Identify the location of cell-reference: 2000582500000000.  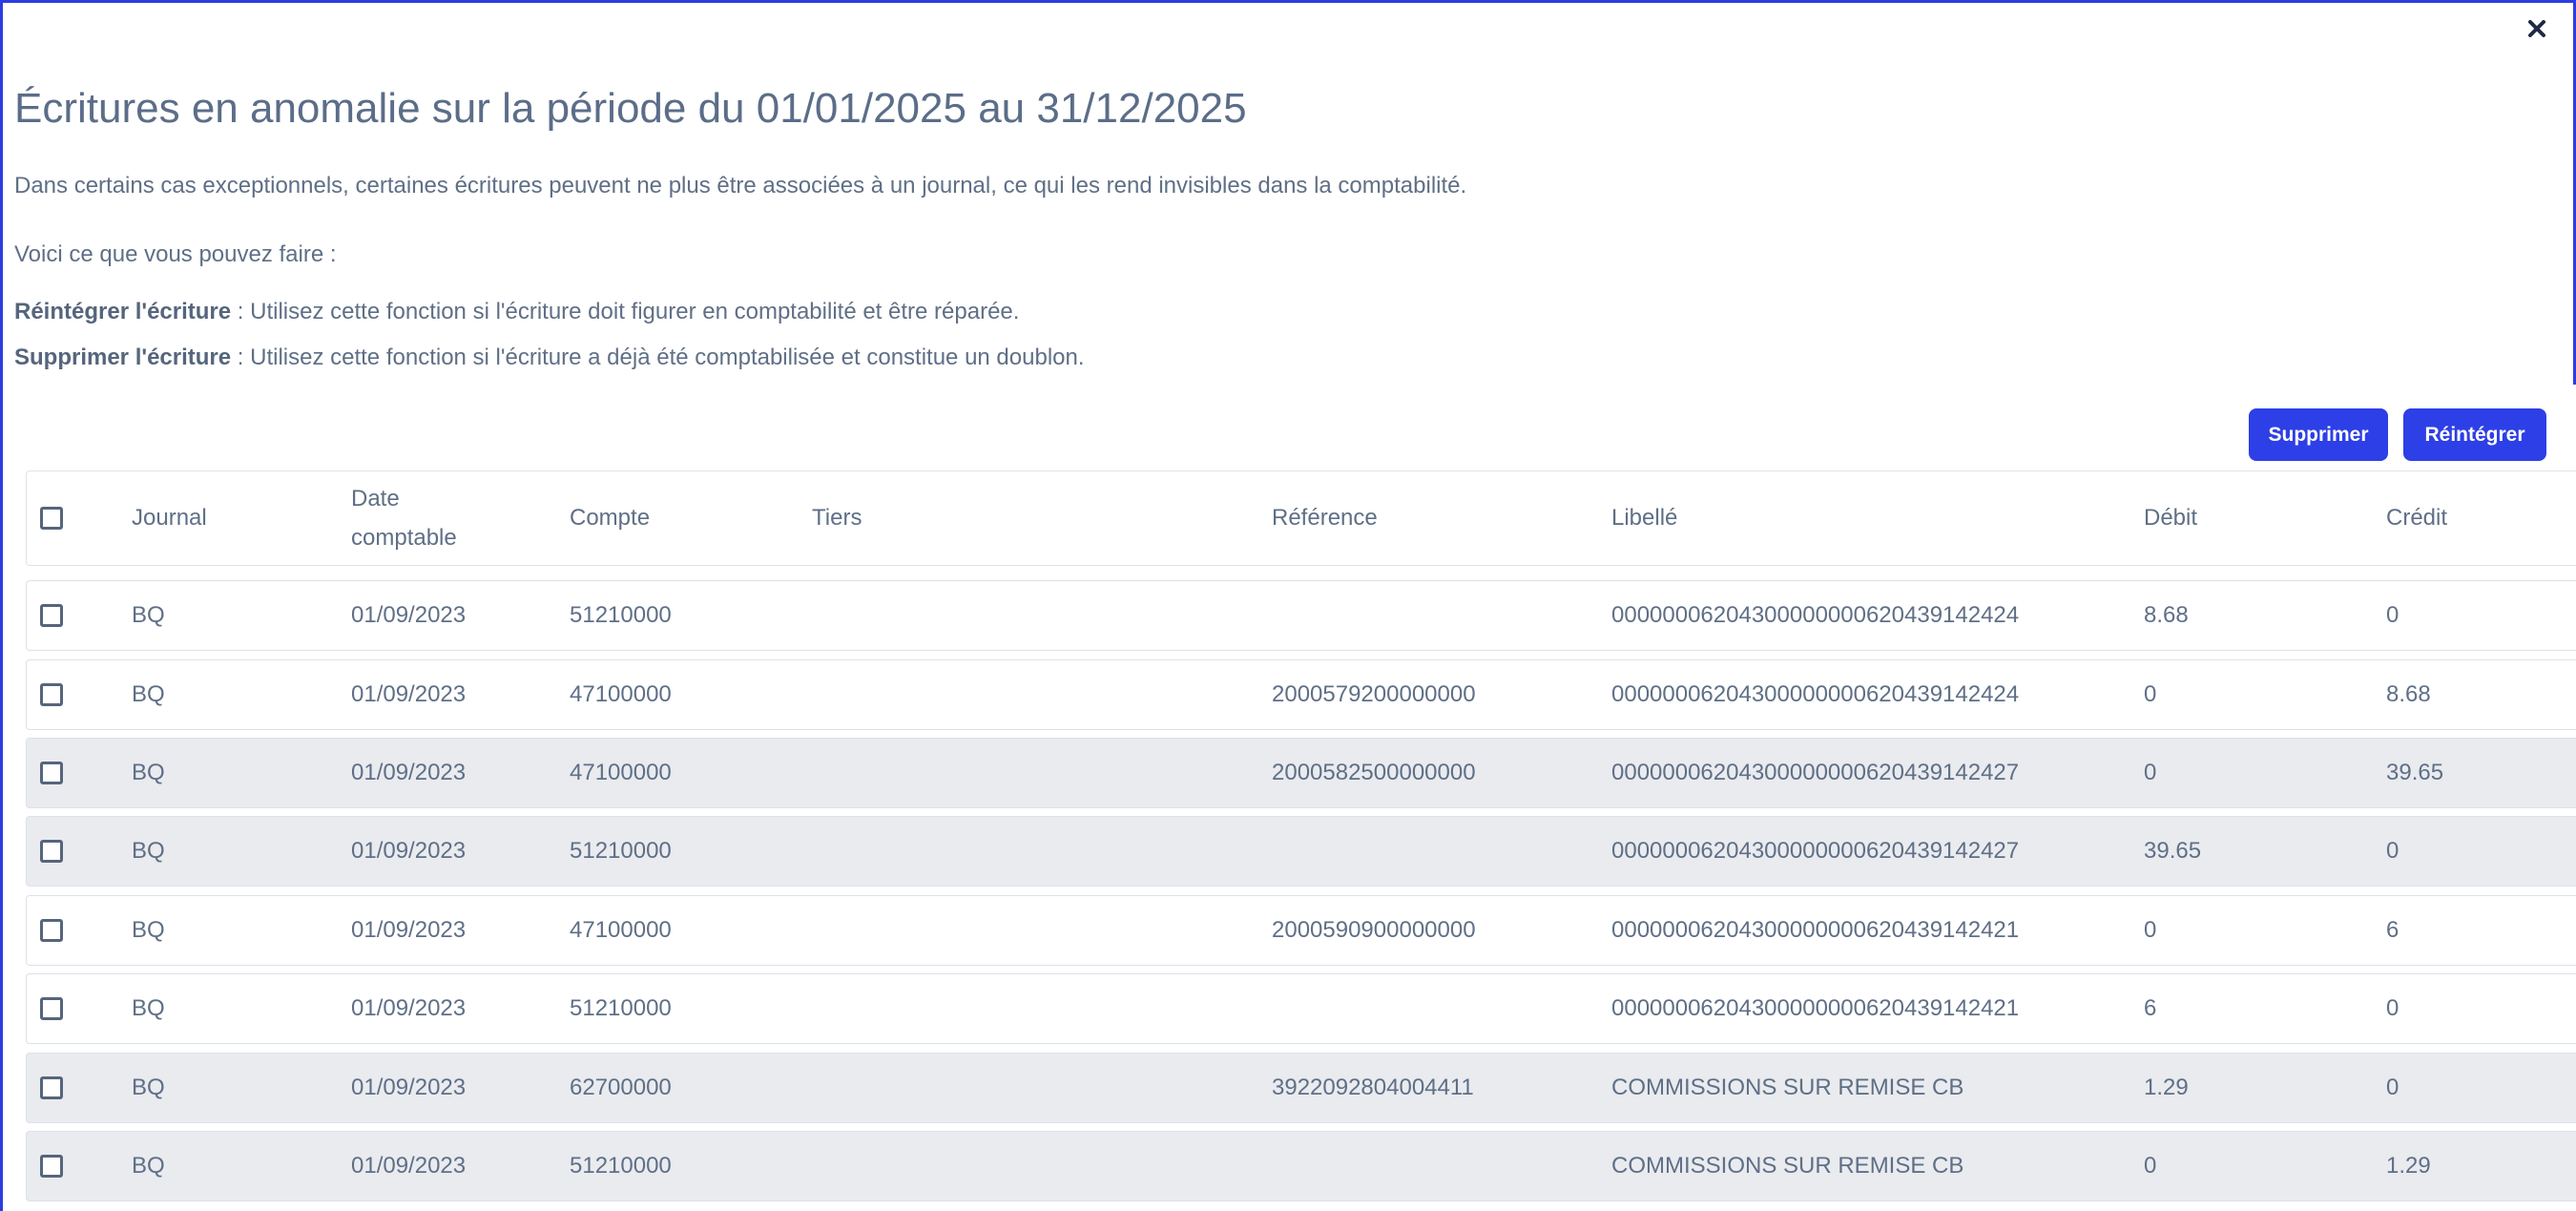
(1374, 773).